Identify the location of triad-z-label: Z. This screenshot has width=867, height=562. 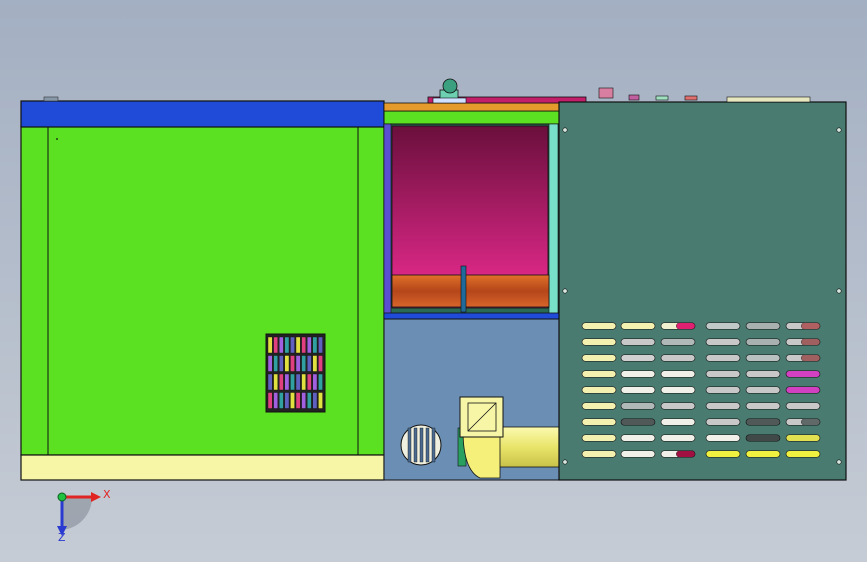
(62, 537).